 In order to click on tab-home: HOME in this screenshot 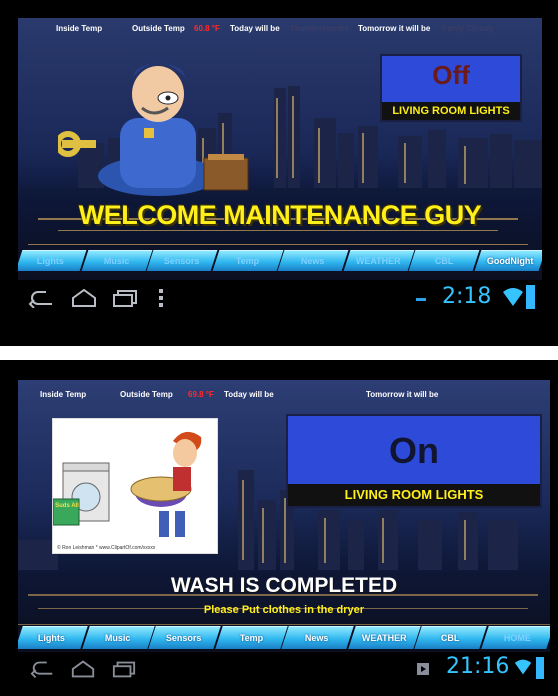, I will do `click(515, 637)`.